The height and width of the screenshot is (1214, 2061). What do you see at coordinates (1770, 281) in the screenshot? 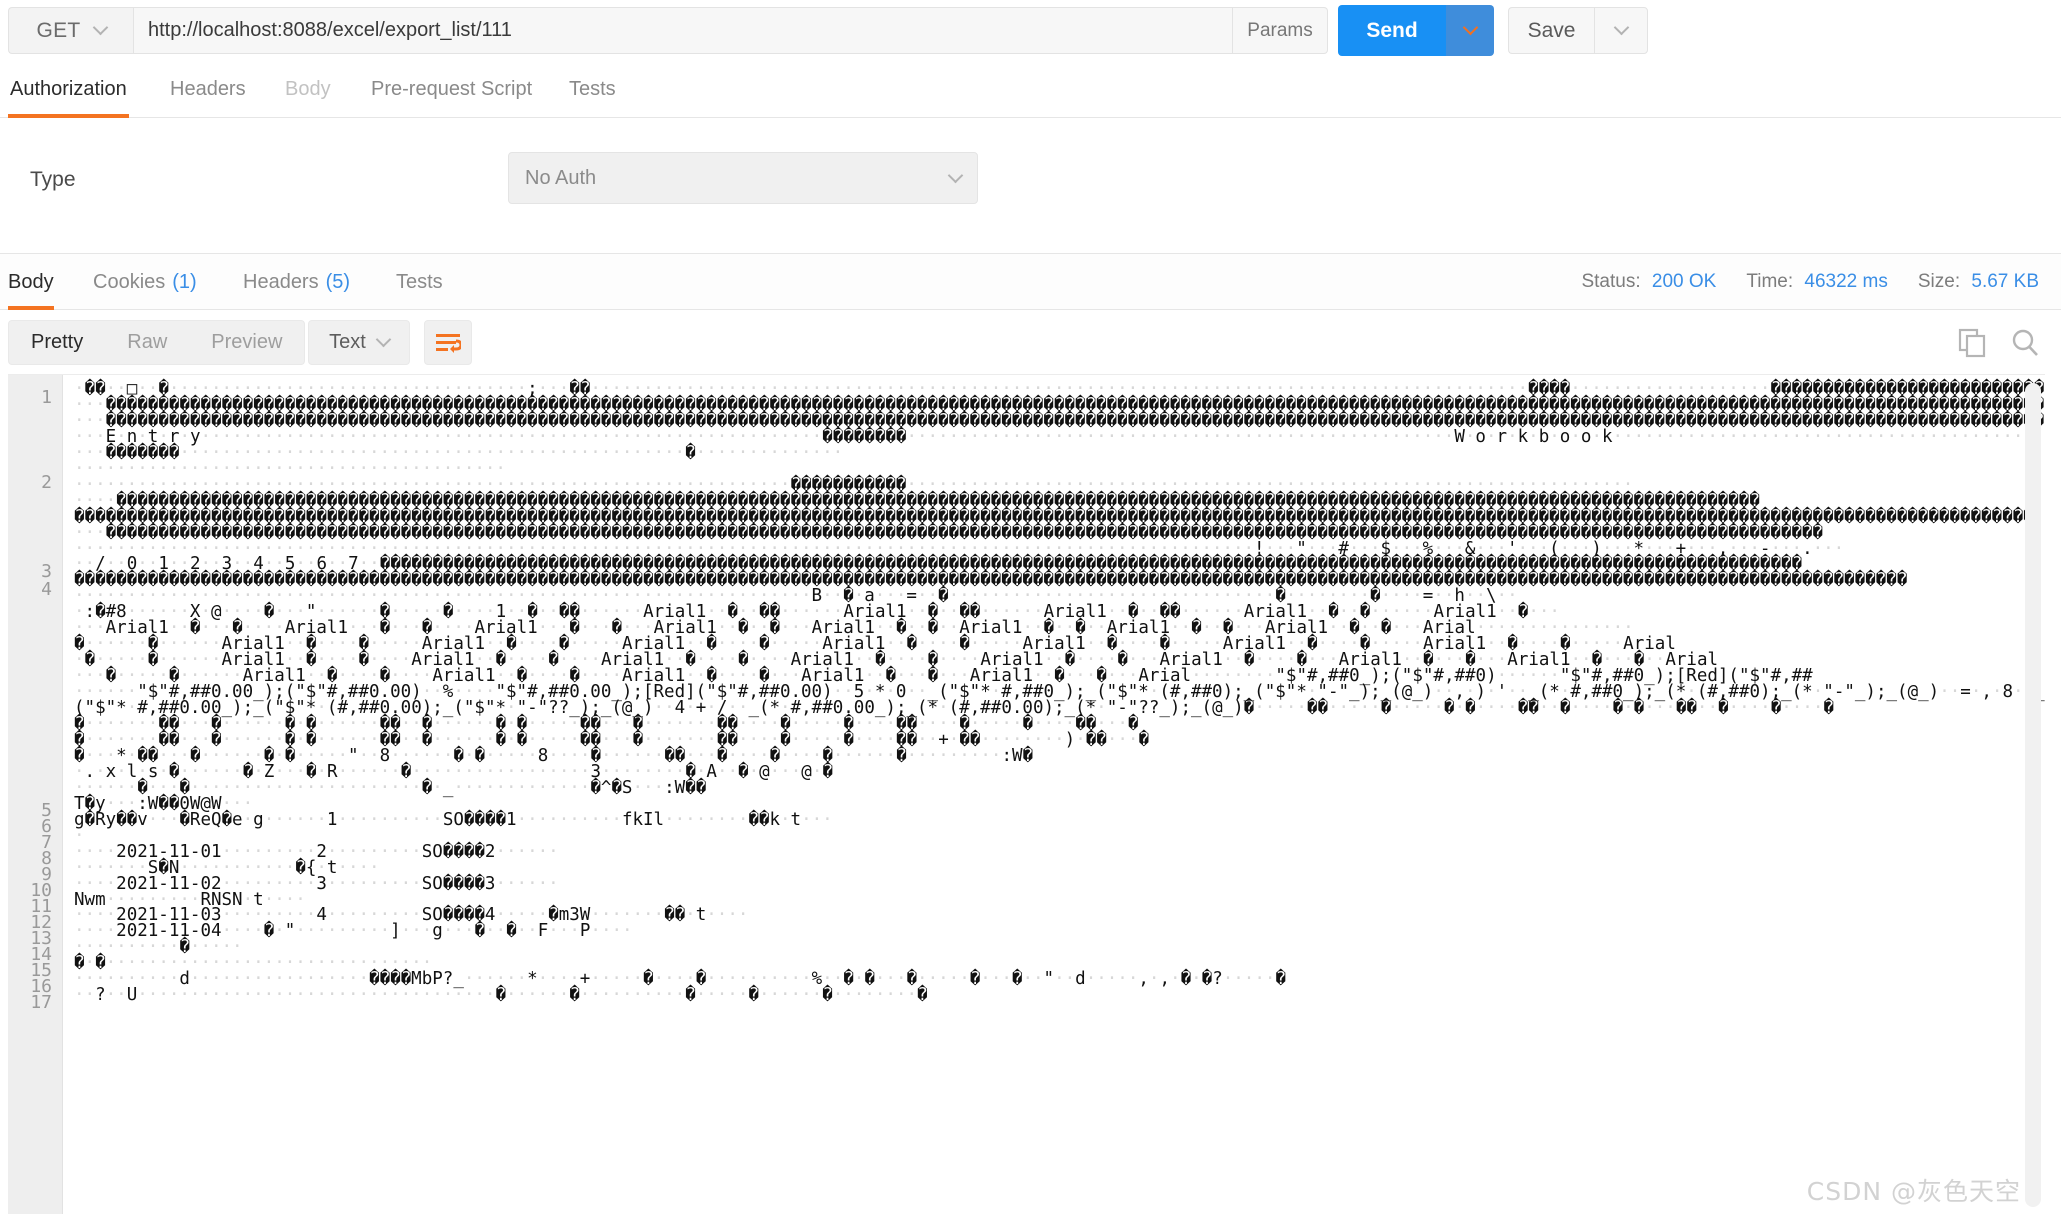
I see `response-time-key: Time:` at bounding box center [1770, 281].